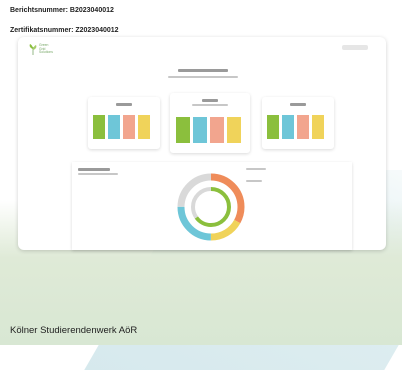  What do you see at coordinates (62, 10) in the screenshot?
I see `report-number: Berichtsnummer: B2023040012` at bounding box center [62, 10].